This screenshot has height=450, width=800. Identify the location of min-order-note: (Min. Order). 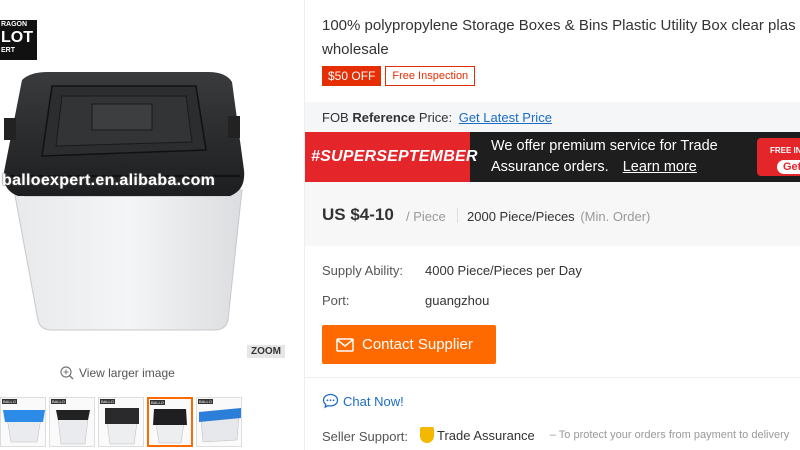
(615, 216).